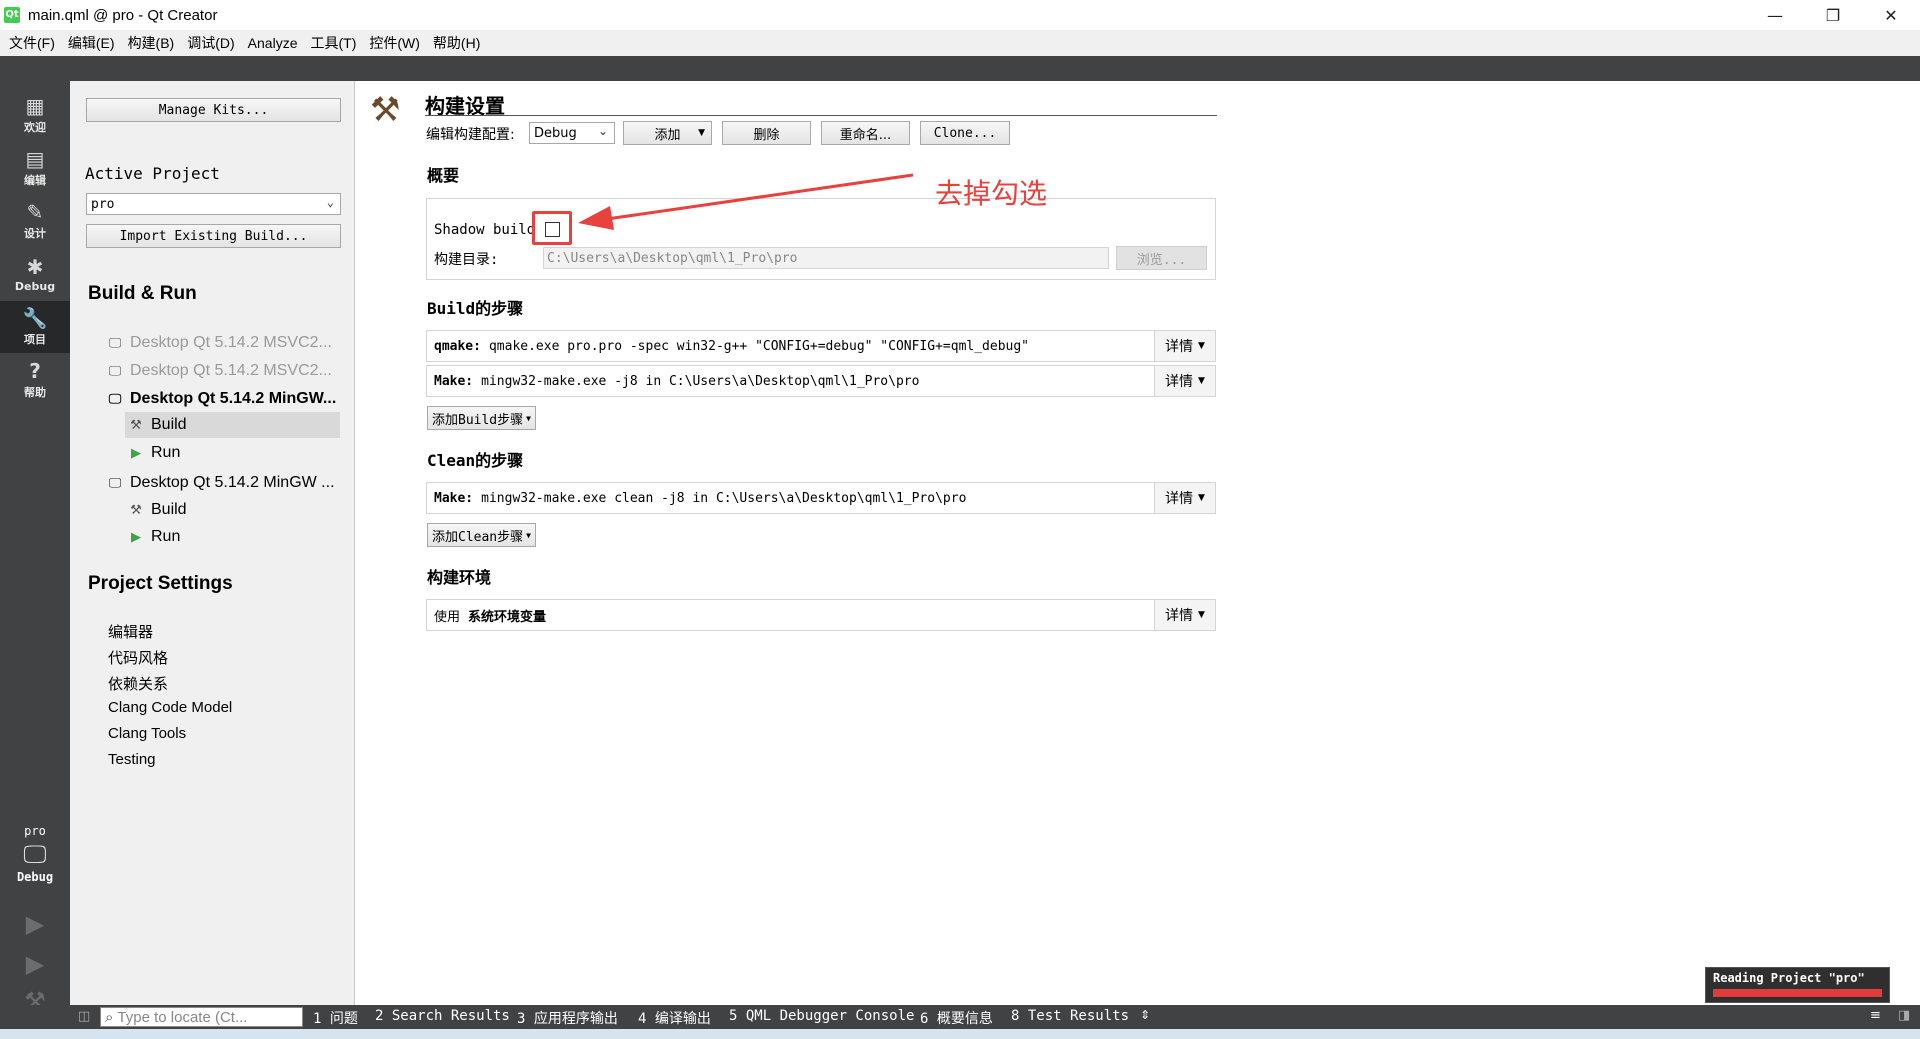  Describe the element at coordinates (138, 657) in the screenshot. I see `settings-item-code-style: 代码风格` at that location.